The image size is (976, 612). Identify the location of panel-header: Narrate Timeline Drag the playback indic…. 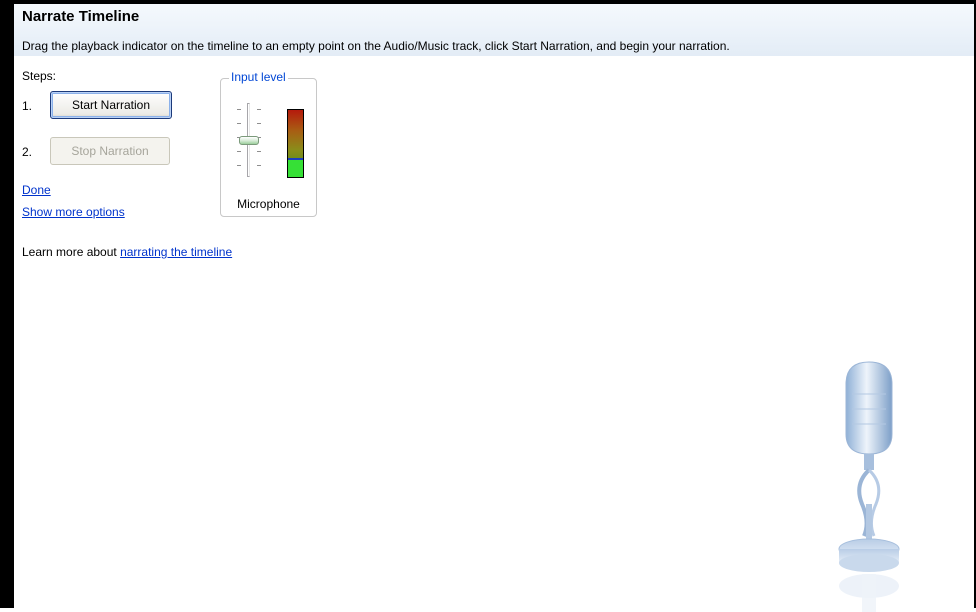
(494, 30).